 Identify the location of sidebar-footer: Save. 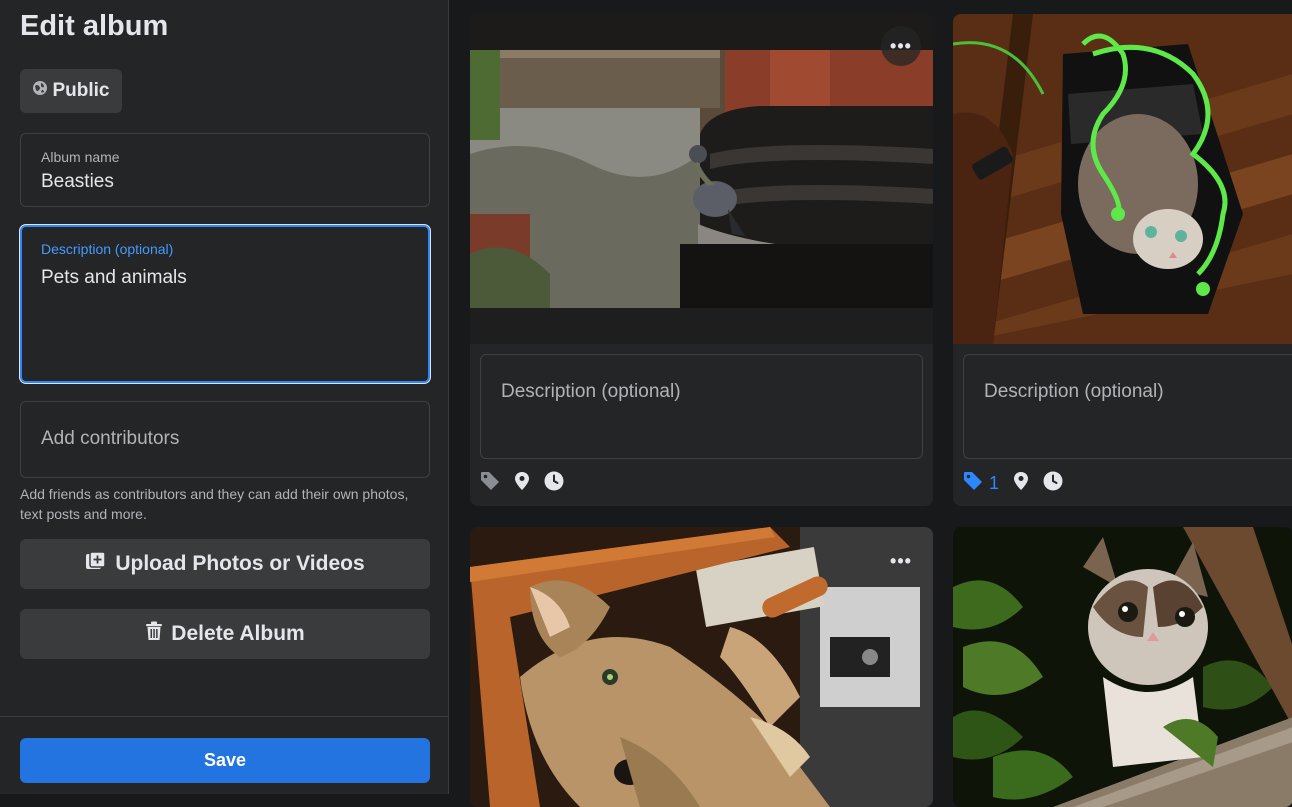
(224, 755).